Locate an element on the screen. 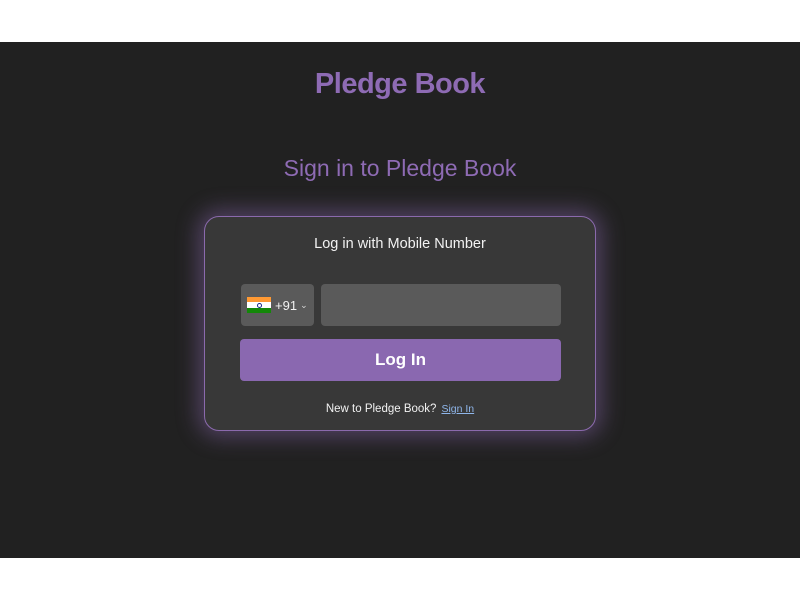  sign-in-link: Sign In is located at coordinates (457, 409).